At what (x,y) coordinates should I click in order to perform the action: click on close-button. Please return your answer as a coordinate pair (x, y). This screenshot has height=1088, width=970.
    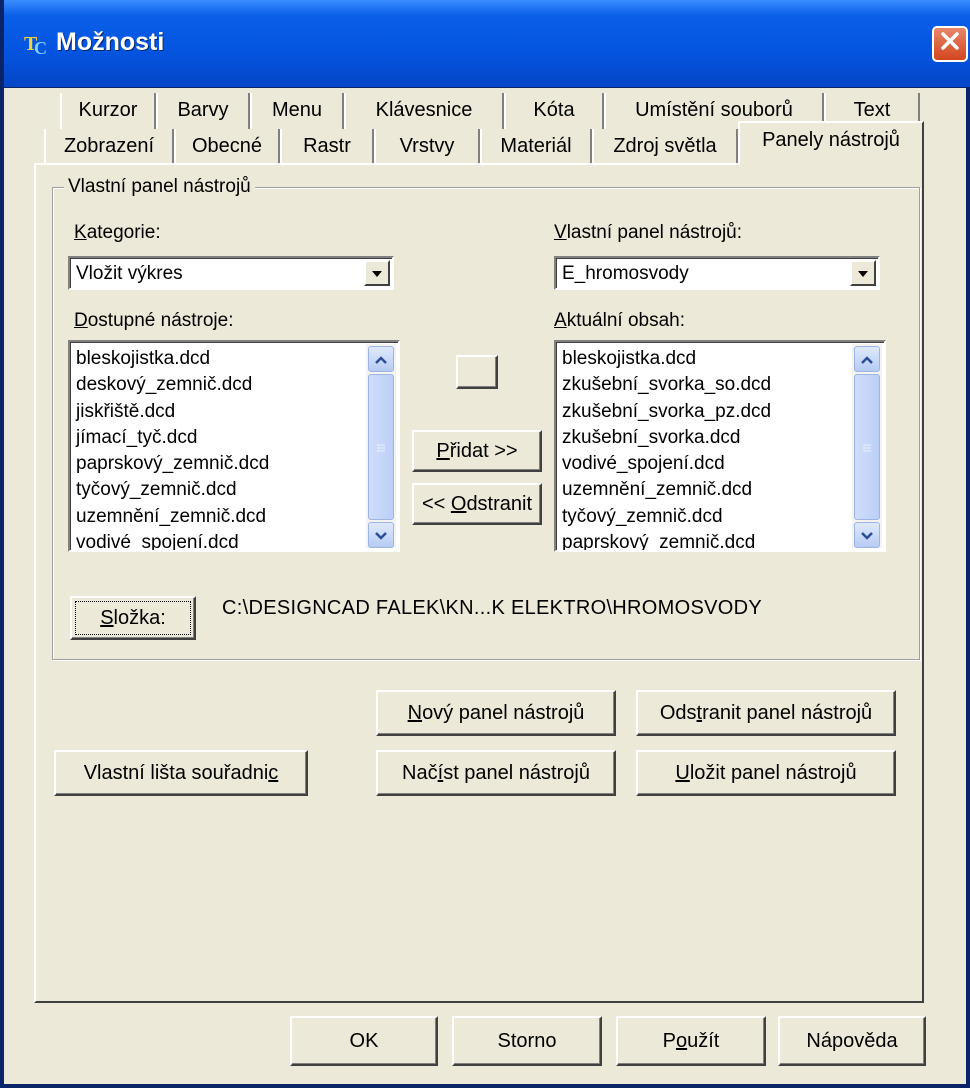
    Looking at the image, I should click on (950, 44).